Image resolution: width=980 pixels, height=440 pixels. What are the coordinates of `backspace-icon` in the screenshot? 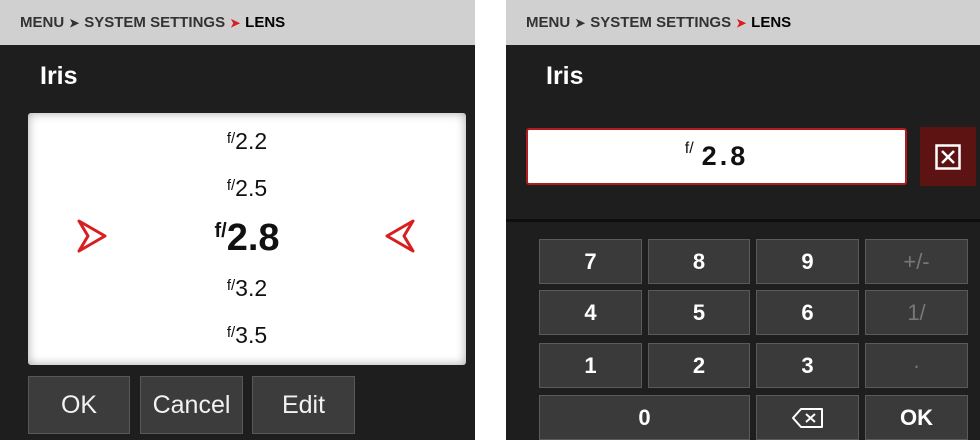 It's located at (807, 417).